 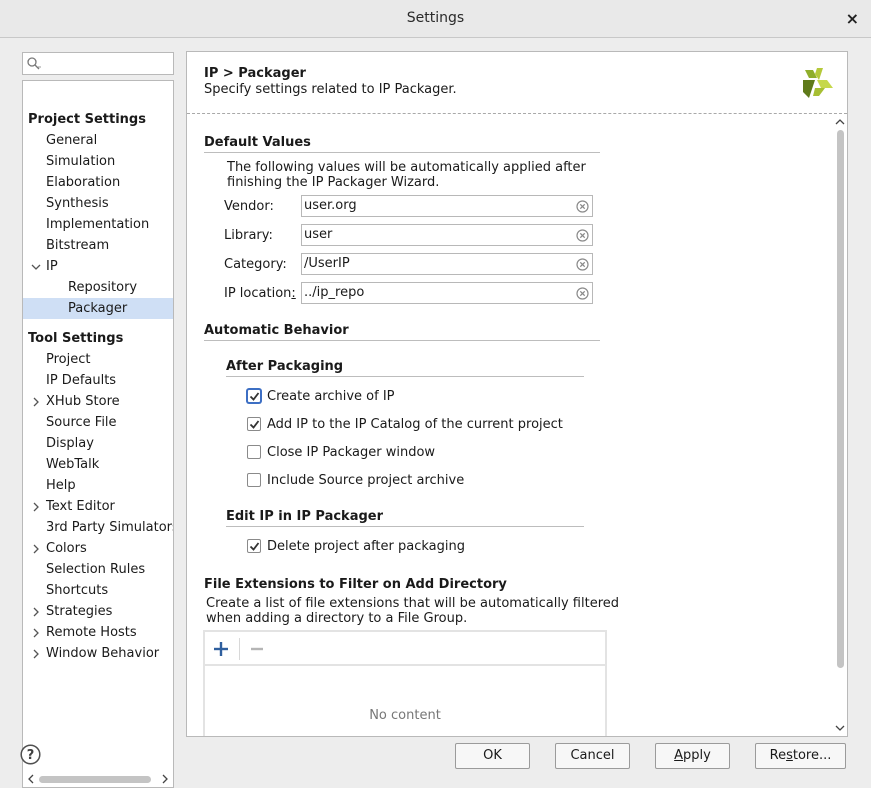 I want to click on tree-item-text-editor-label: Text Editor, so click(x=80, y=506).